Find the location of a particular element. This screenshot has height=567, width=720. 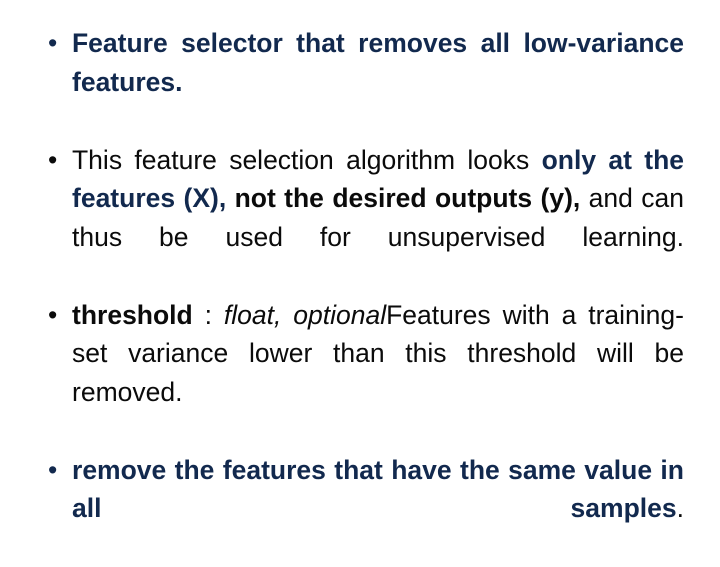

text-run: This feature selection algorithm looks is located at coordinates (307, 159).